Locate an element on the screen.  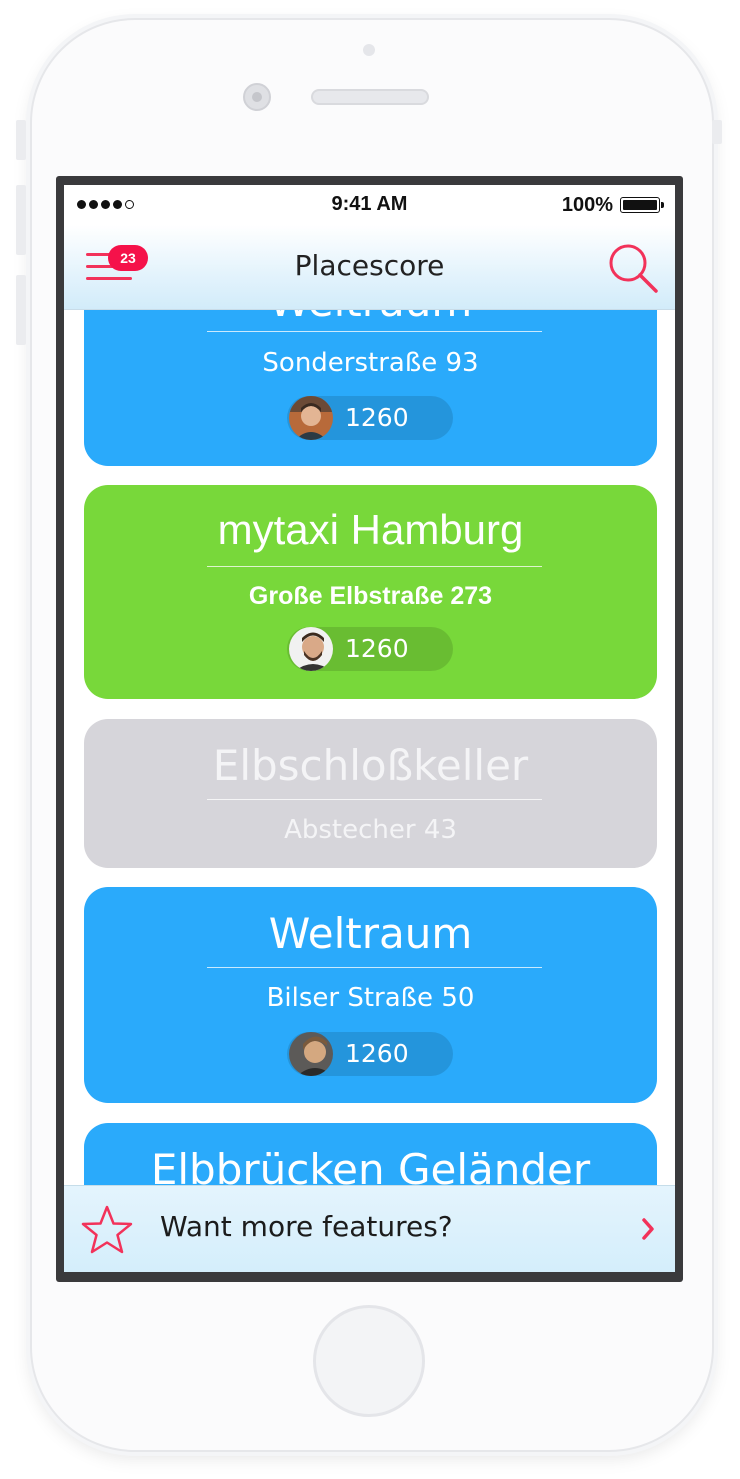
navigation-bar: 23 Placescore is located at coordinates (369, 267).